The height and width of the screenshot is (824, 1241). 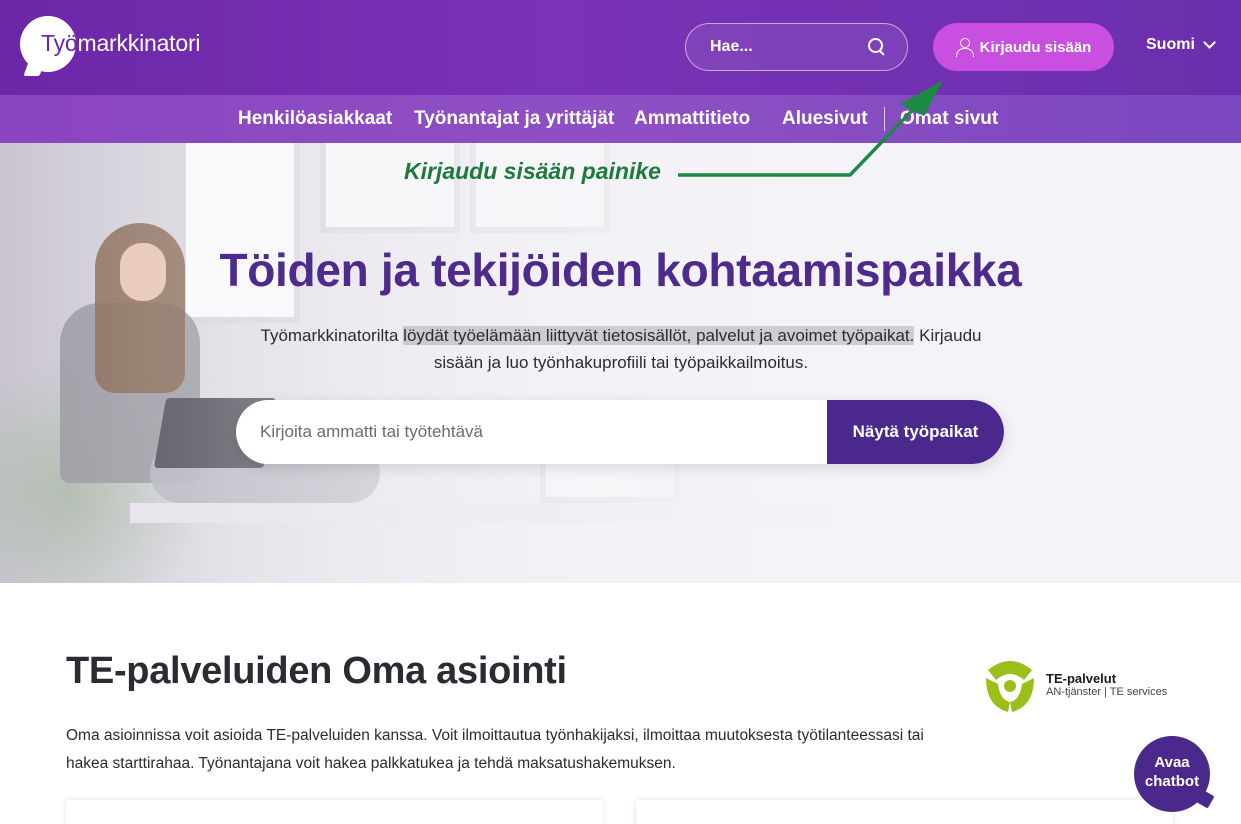 What do you see at coordinates (59, 43) in the screenshot?
I see `logo-text-first: Työ` at bounding box center [59, 43].